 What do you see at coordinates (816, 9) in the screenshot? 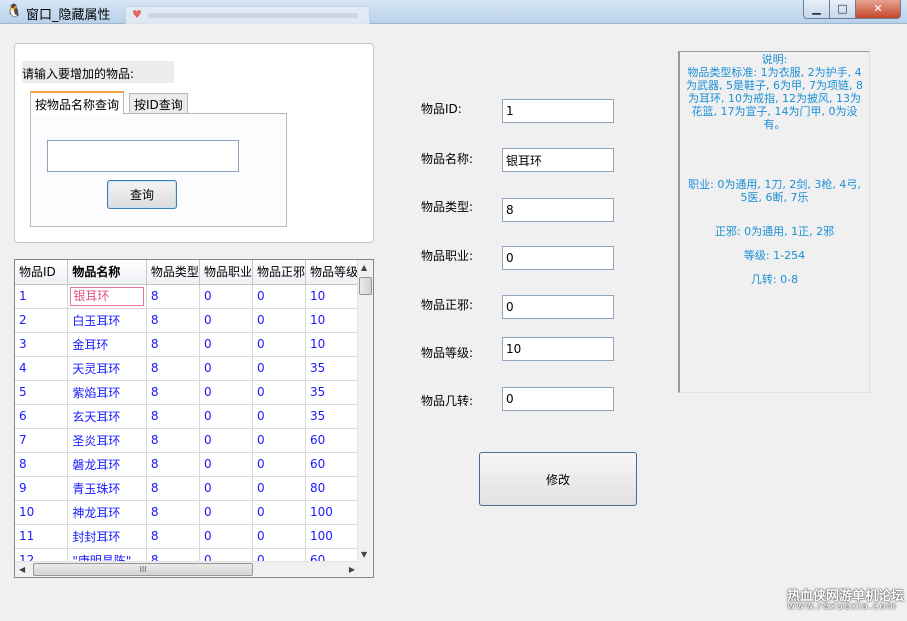
I see `minimize-button: ▁` at bounding box center [816, 9].